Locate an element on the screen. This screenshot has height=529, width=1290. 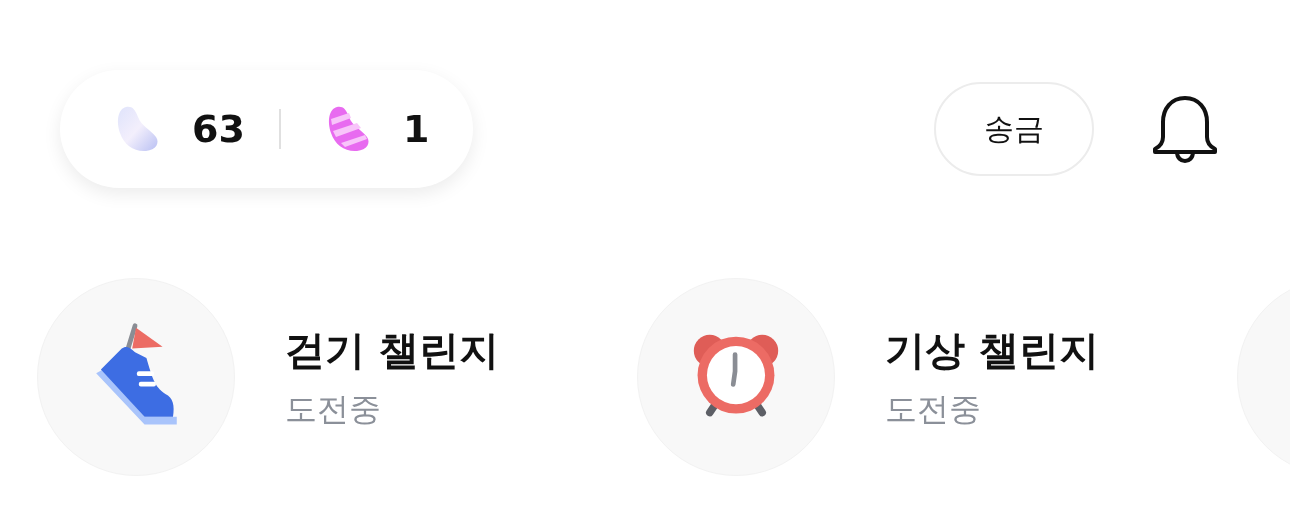
balance-amount: 1 is located at coordinates (416, 129).